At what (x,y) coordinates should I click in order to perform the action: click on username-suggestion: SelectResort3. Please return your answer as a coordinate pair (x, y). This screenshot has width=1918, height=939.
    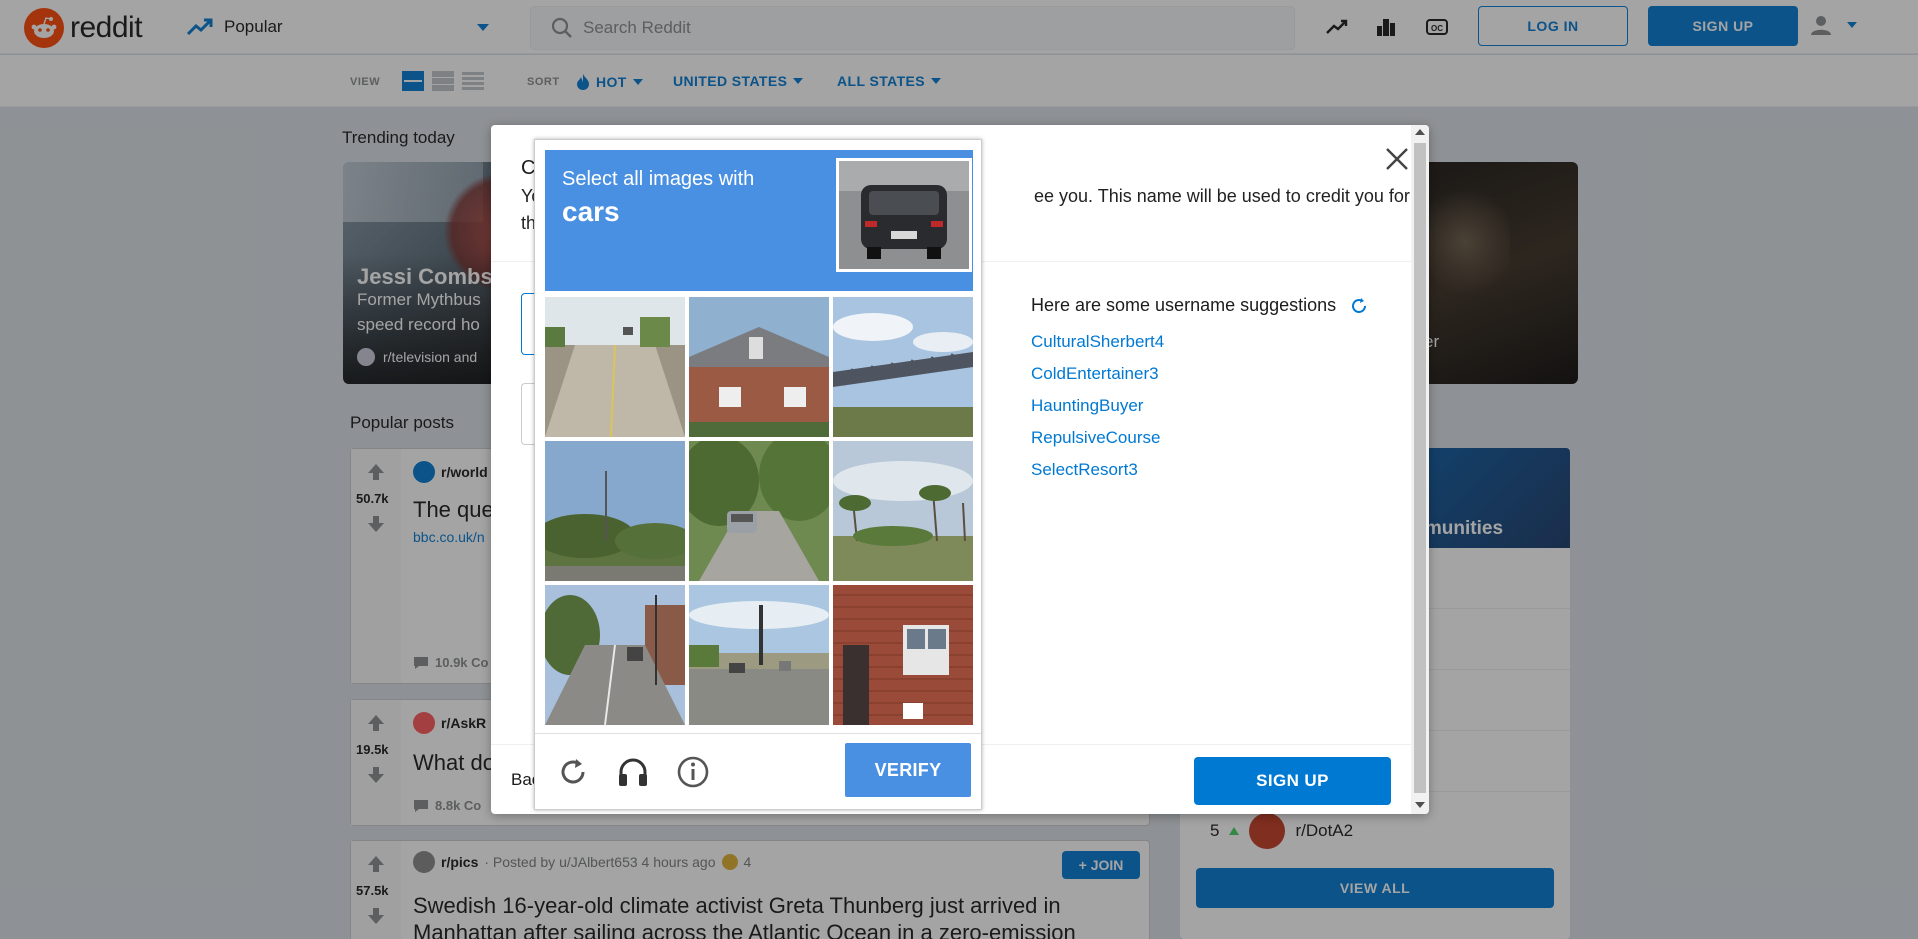
    Looking at the image, I should click on (1084, 470).